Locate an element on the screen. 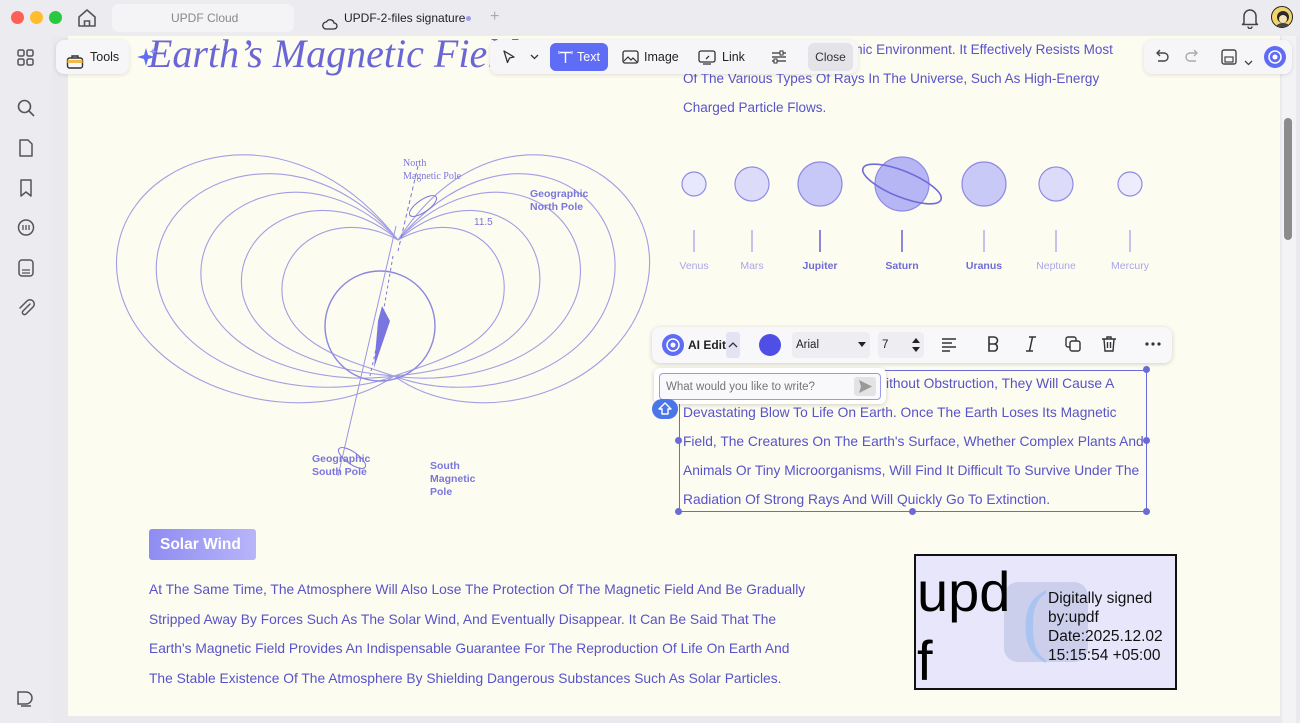 Image resolution: width=1300 pixels, height=723 pixels. font-size-stepper: 7 is located at coordinates (901, 345).